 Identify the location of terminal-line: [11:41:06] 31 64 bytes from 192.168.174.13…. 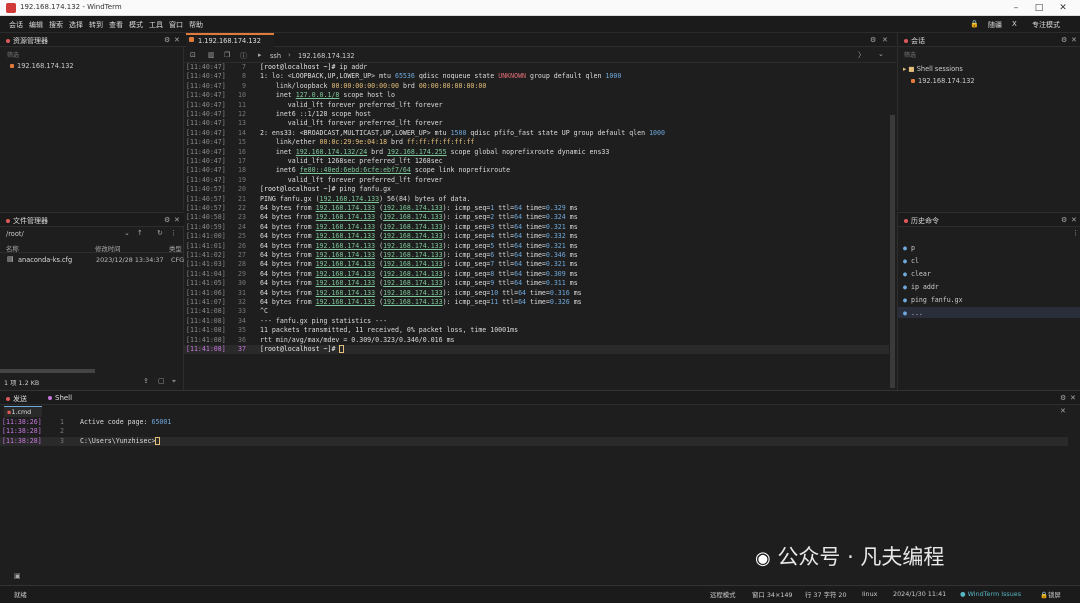
(536, 293).